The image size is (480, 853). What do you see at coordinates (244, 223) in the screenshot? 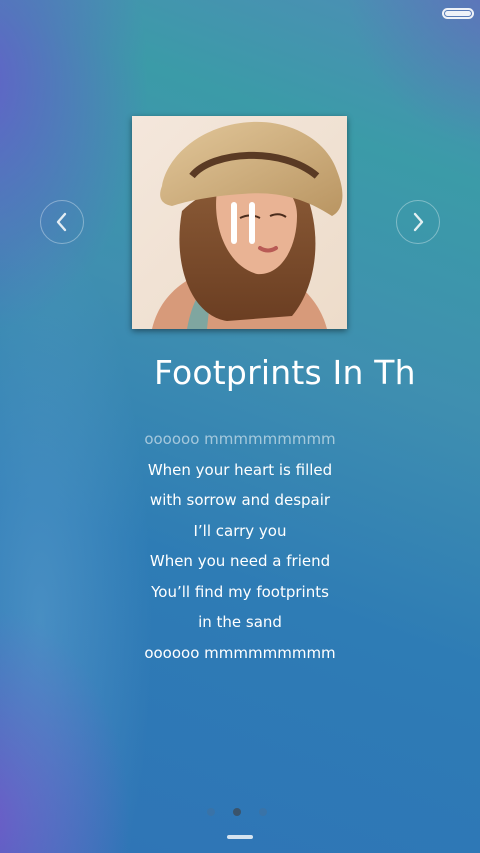
I see `pause-button` at bounding box center [244, 223].